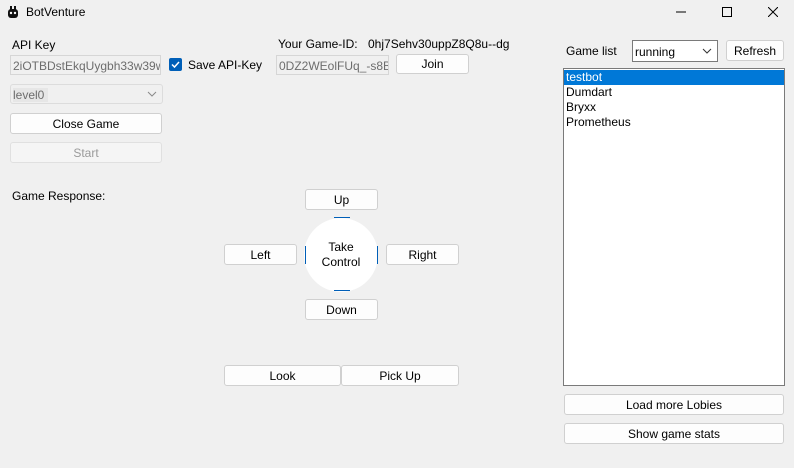  Describe the element at coordinates (260, 254) in the screenshot. I see `left-button: Left` at that location.